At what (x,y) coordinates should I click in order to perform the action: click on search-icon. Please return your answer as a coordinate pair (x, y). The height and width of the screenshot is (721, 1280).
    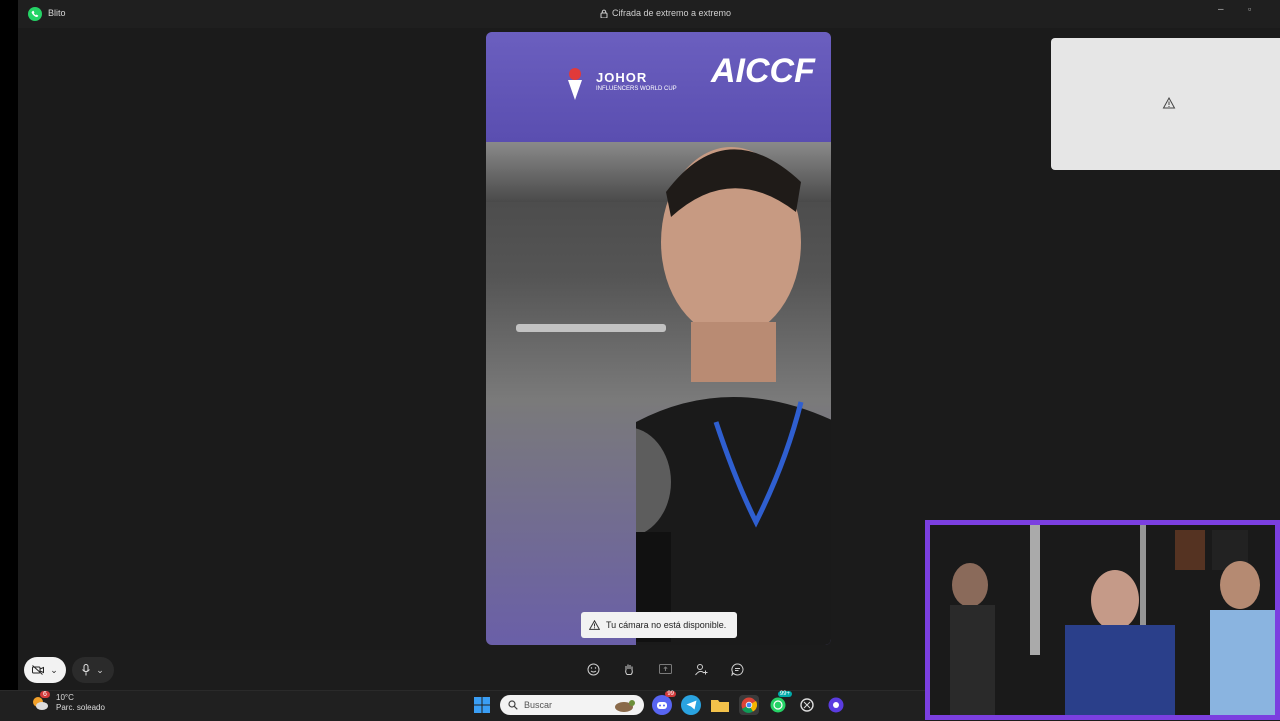
    Looking at the image, I should click on (513, 705).